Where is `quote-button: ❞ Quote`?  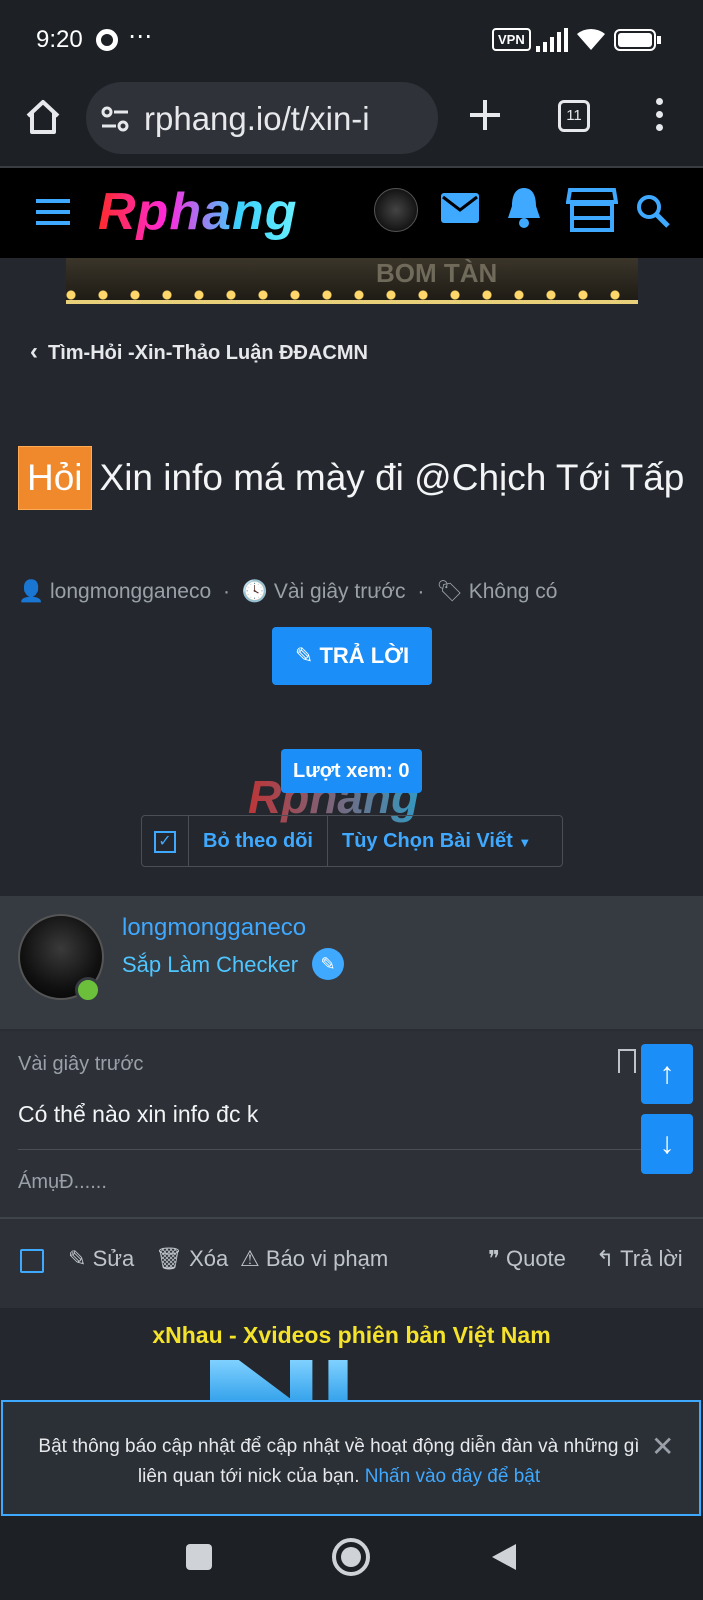 quote-button: ❞ Quote is located at coordinates (527, 1259).